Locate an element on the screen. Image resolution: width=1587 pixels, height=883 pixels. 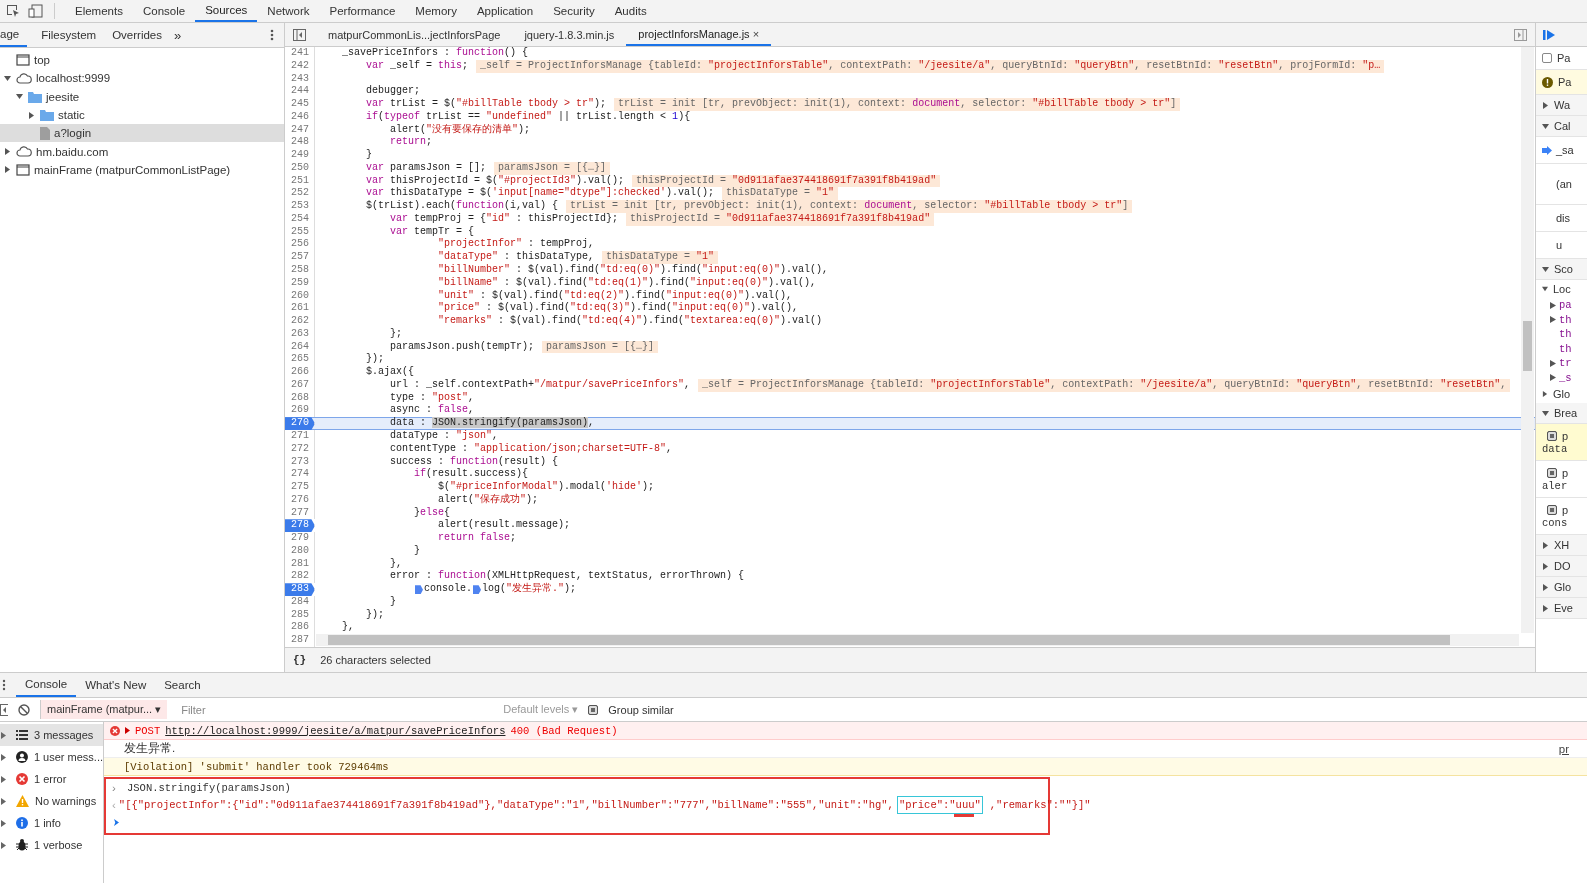
drawer-tab: Search is located at coordinates (182, 685).